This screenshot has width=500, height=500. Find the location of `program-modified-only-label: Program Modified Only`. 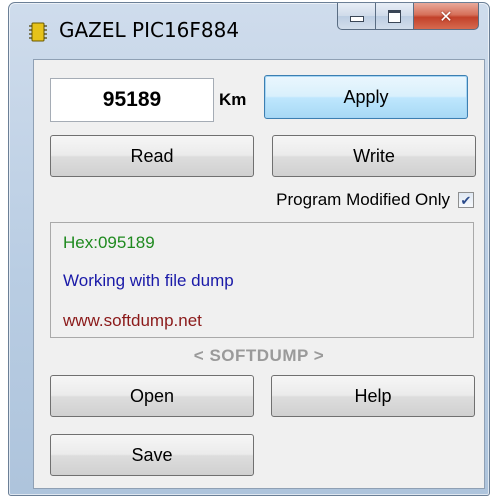

program-modified-only-label: Program Modified Only is located at coordinates (363, 199).